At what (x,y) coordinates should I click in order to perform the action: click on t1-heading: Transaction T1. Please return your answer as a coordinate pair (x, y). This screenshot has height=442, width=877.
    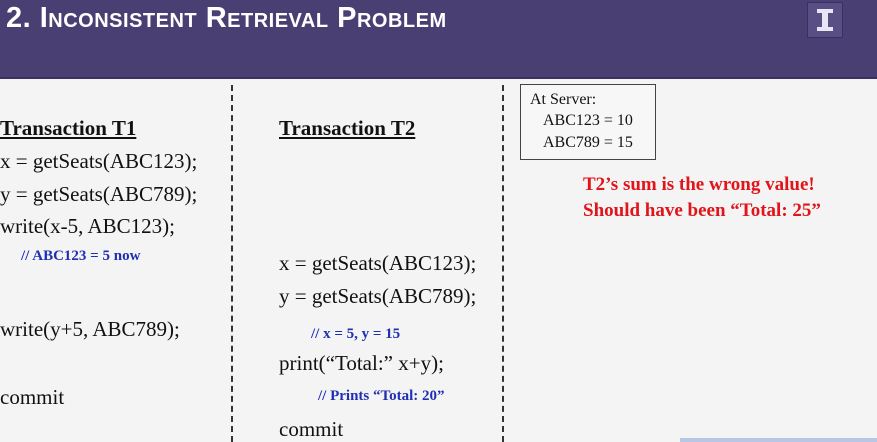
    Looking at the image, I should click on (68, 128).